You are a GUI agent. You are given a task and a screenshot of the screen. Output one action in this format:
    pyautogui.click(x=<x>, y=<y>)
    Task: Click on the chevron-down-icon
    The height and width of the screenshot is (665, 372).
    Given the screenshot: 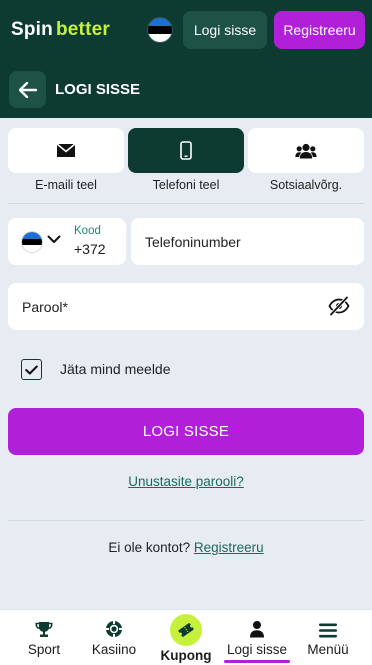 What is the action you would take?
    pyautogui.click(x=54, y=239)
    